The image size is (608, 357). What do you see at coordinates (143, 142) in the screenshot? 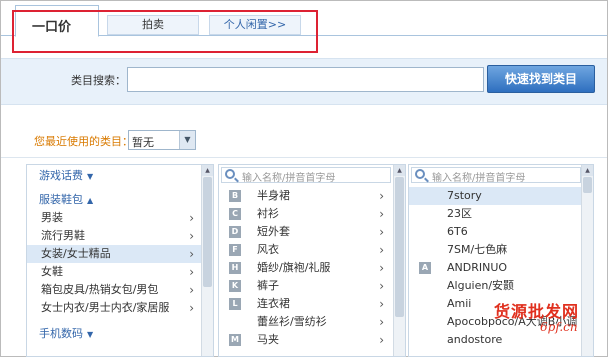
I see `recent-select-value: 暂无` at bounding box center [143, 142].